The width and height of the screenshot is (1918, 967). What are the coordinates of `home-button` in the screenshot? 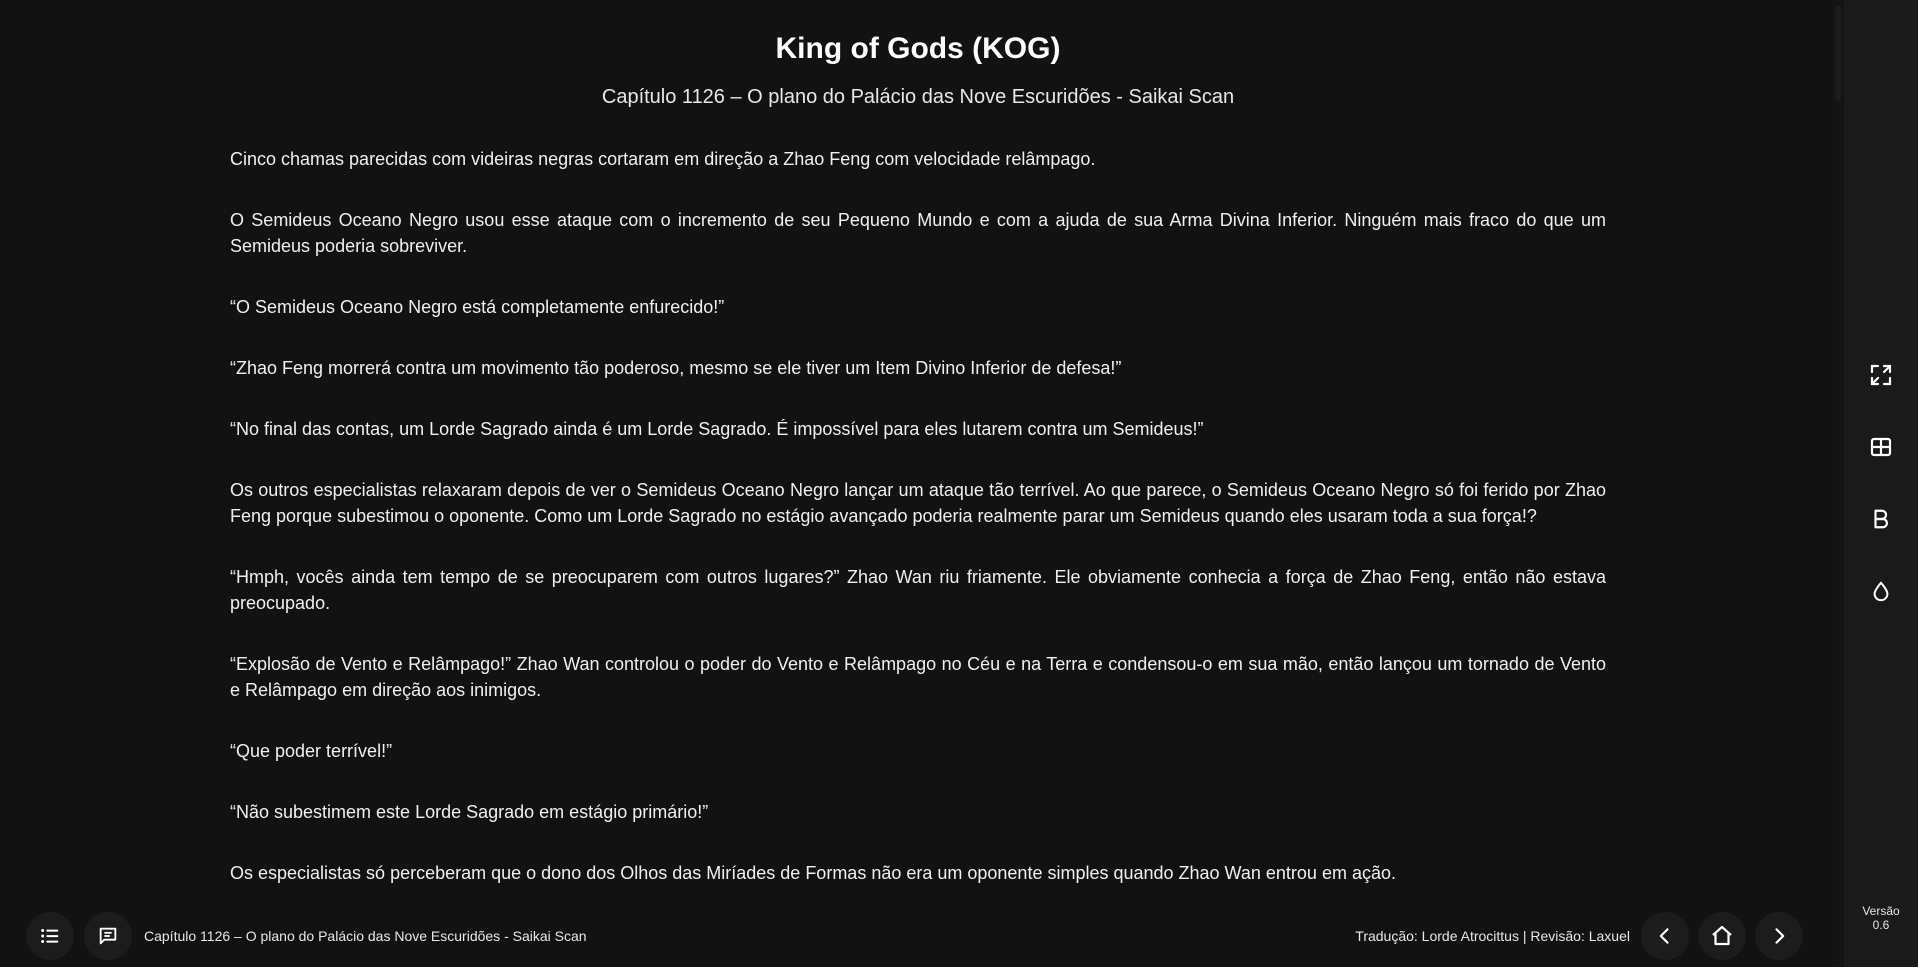 It's located at (1722, 936).